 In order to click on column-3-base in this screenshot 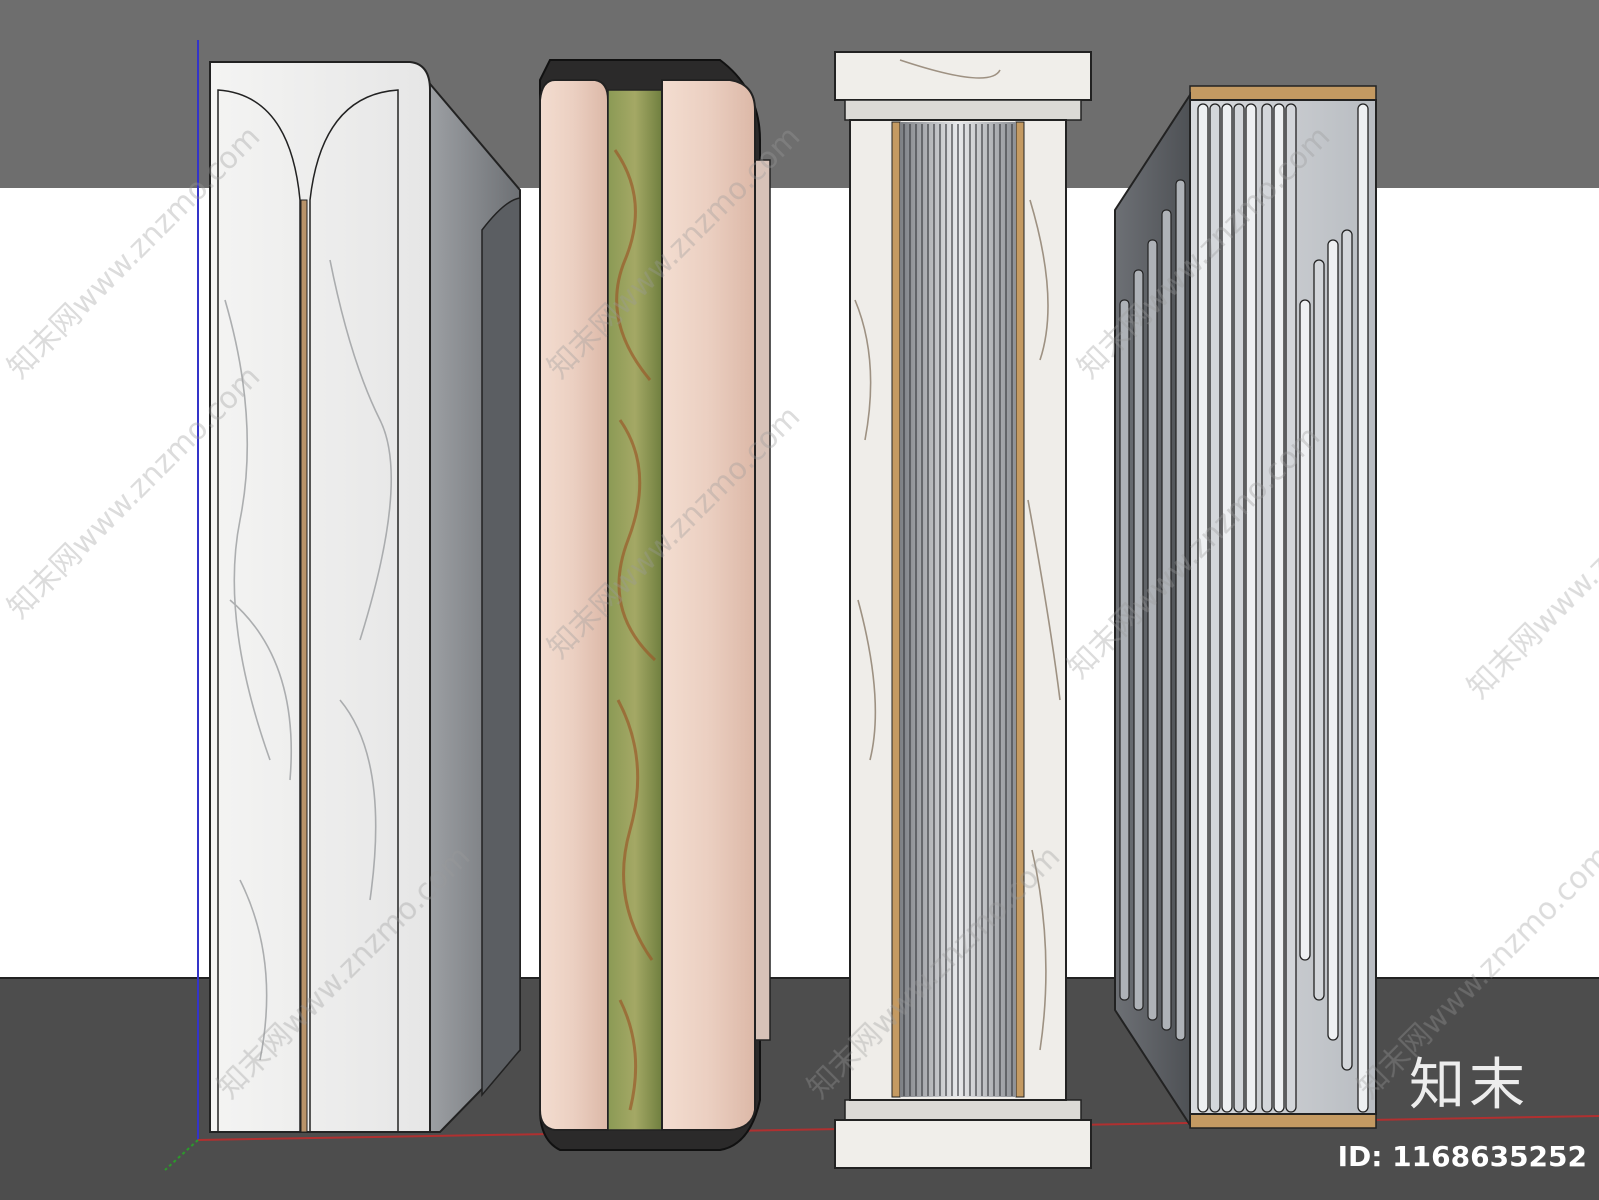, I will do `click(963, 1144)`.